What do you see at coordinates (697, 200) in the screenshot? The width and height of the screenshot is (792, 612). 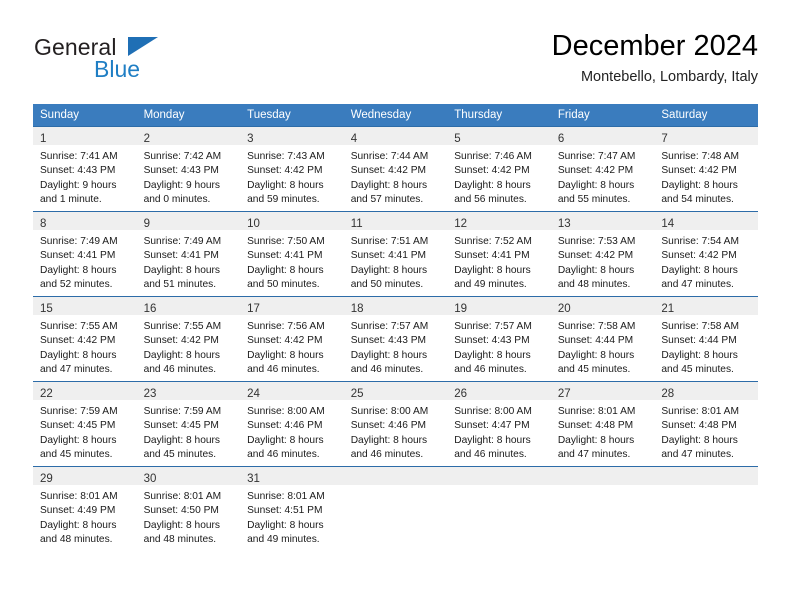 I see `daylight-text-line2: and 54 minutes.` at bounding box center [697, 200].